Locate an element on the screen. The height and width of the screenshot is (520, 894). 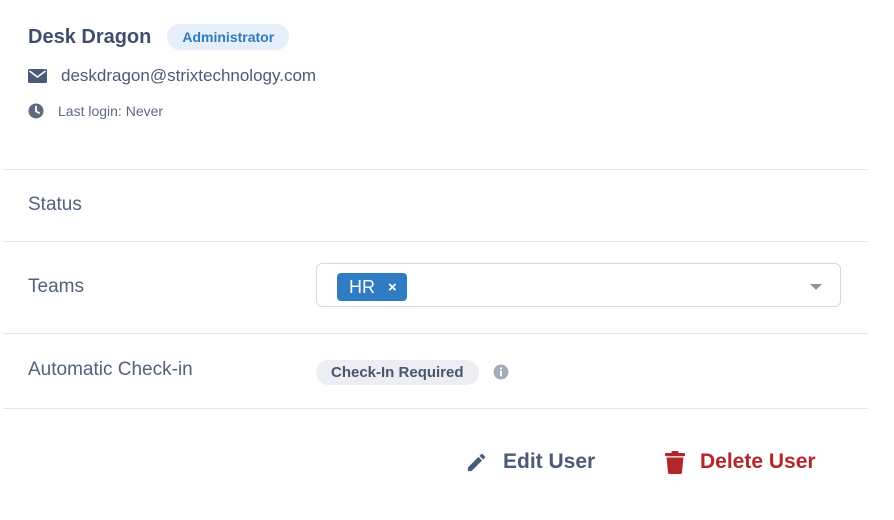
pencil-icon is located at coordinates (476, 462).